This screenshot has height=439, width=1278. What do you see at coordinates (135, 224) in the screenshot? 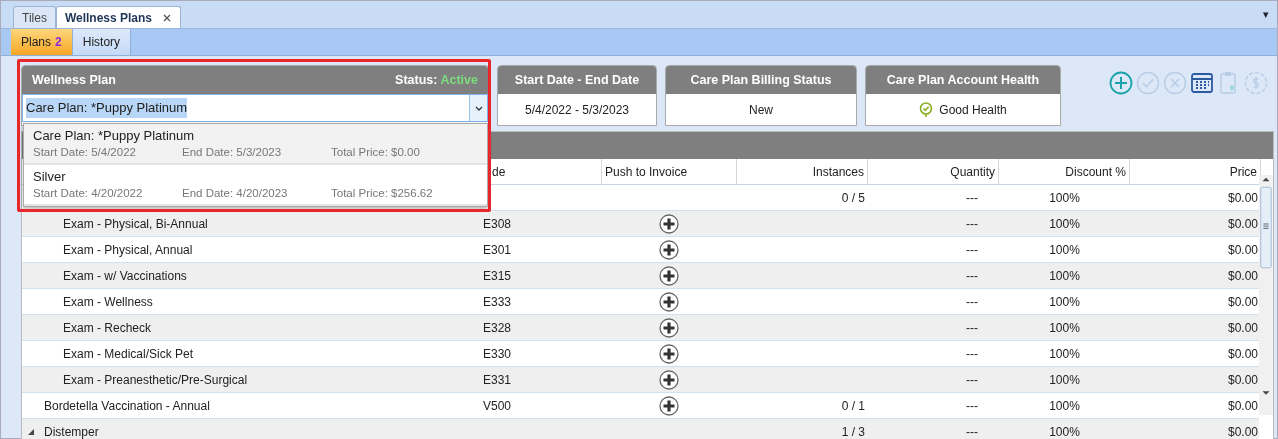
I see `item-name: Exam - Physical, Bi-Annual` at bounding box center [135, 224].